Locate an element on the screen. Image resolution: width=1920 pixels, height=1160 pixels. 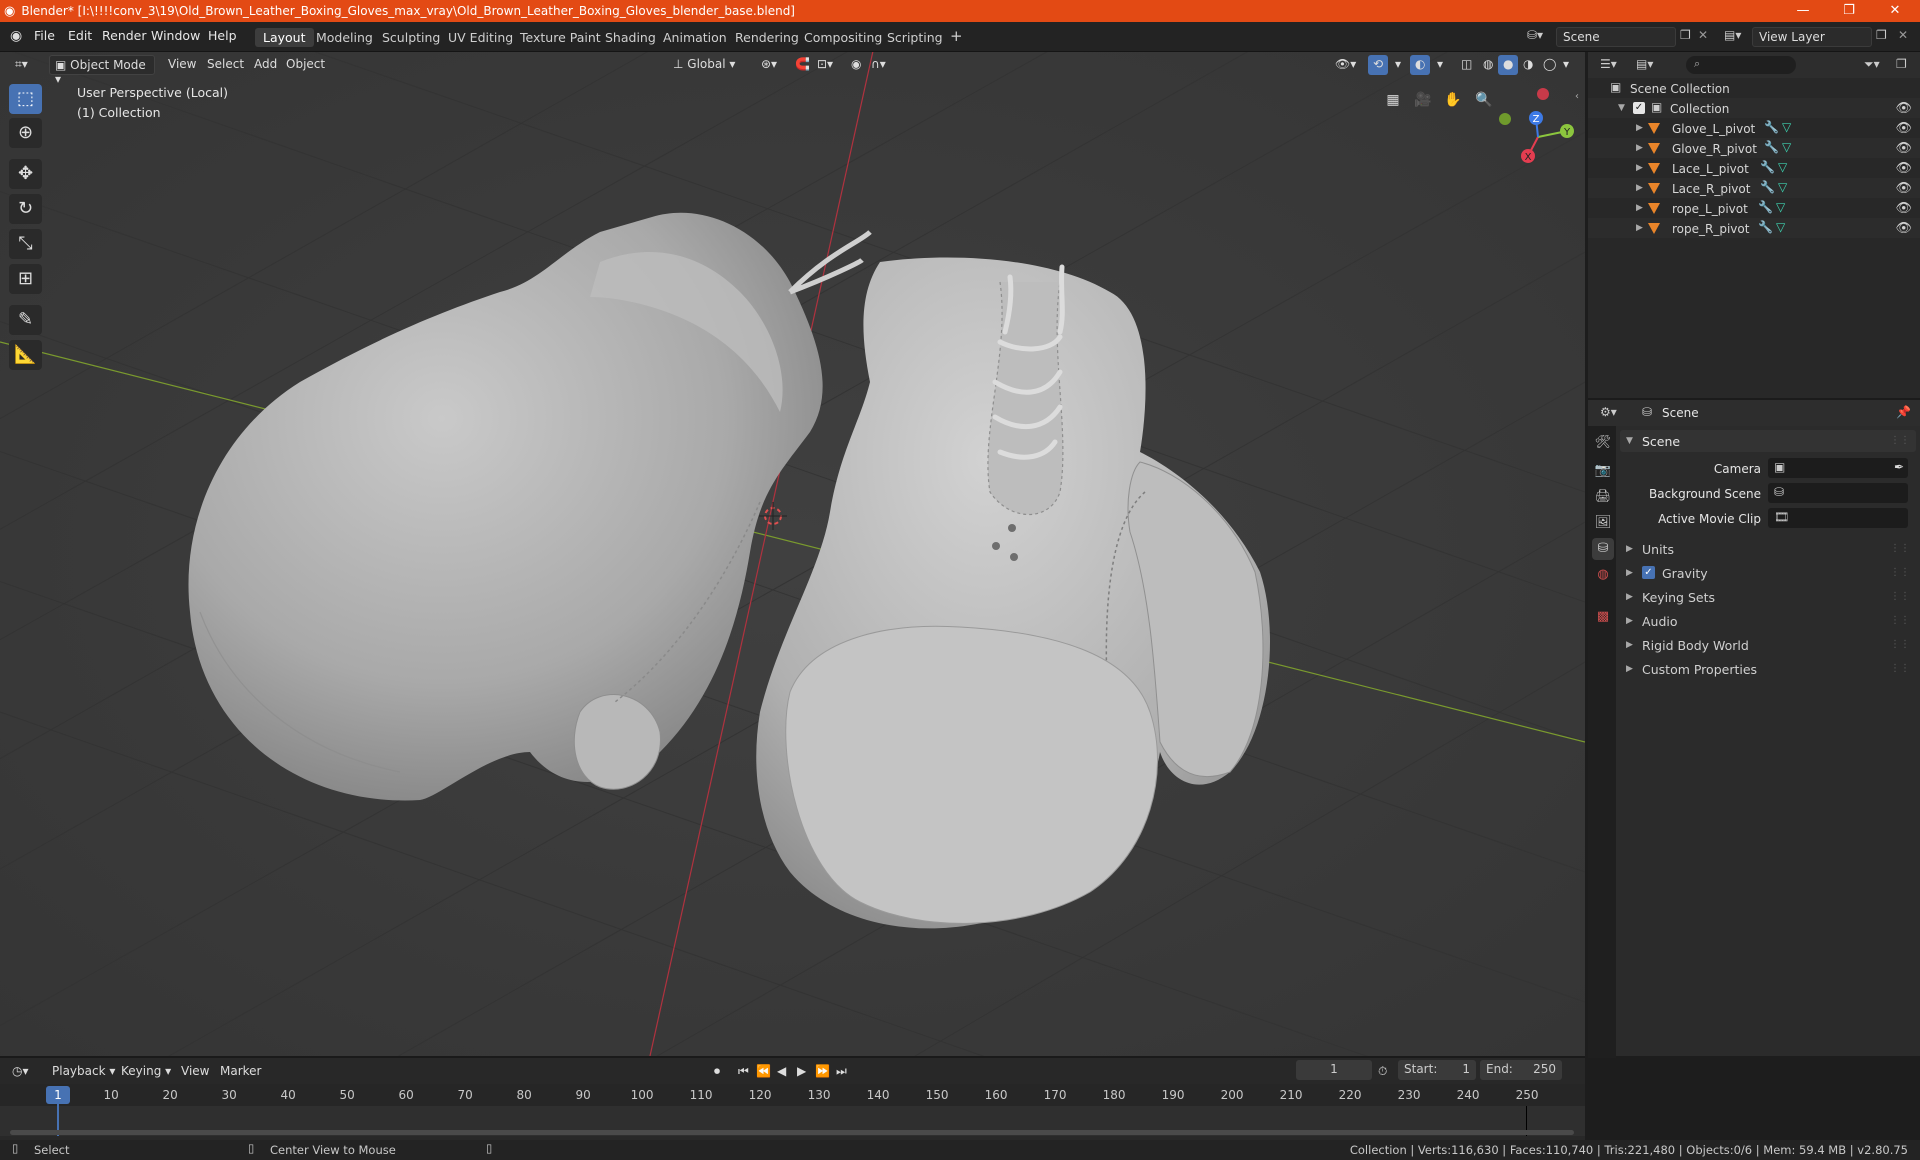
pivot-point-icon: ⊛▾ is located at coordinates (769, 65).